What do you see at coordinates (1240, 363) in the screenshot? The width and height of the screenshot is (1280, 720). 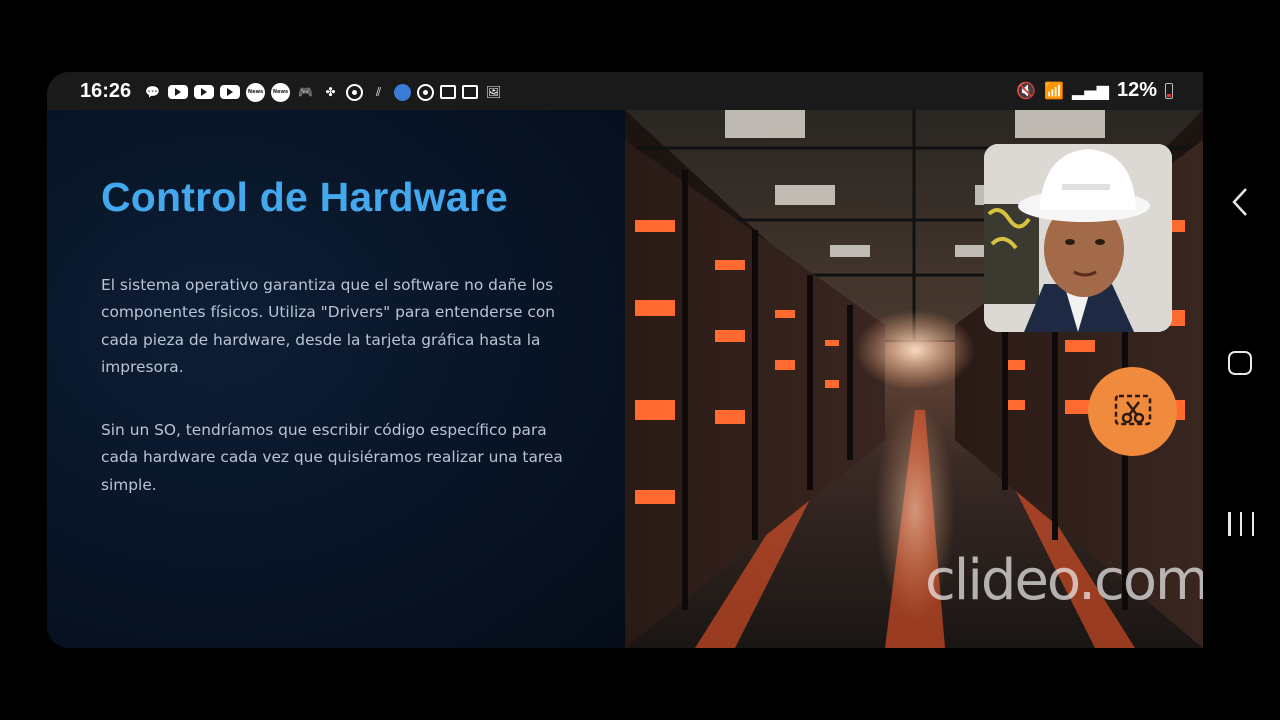 I see `home-icon` at bounding box center [1240, 363].